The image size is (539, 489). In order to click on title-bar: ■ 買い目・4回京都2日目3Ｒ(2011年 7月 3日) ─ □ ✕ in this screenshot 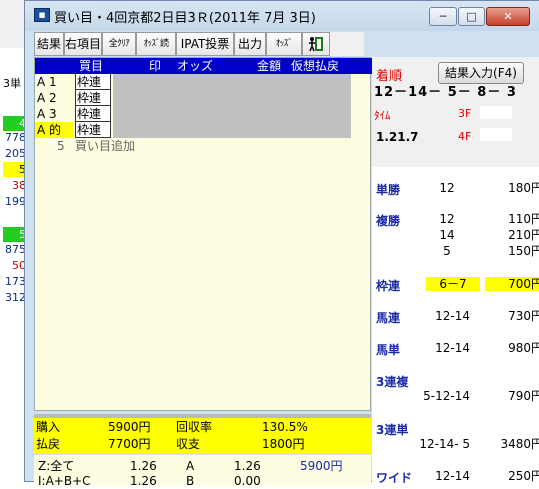, I will do `click(282, 16)`.